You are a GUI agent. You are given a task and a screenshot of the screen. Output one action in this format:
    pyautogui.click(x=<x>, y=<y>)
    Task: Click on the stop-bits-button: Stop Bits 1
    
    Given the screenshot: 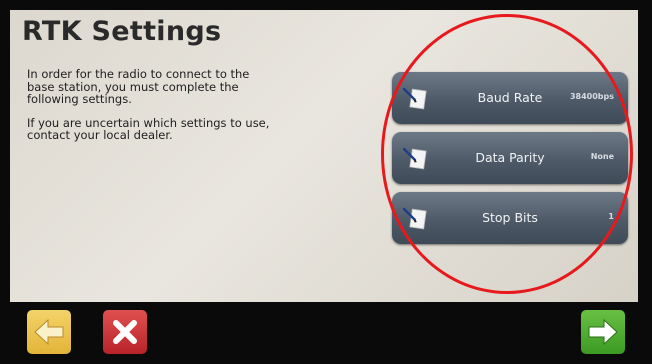 What is the action you would take?
    pyautogui.click(x=510, y=218)
    